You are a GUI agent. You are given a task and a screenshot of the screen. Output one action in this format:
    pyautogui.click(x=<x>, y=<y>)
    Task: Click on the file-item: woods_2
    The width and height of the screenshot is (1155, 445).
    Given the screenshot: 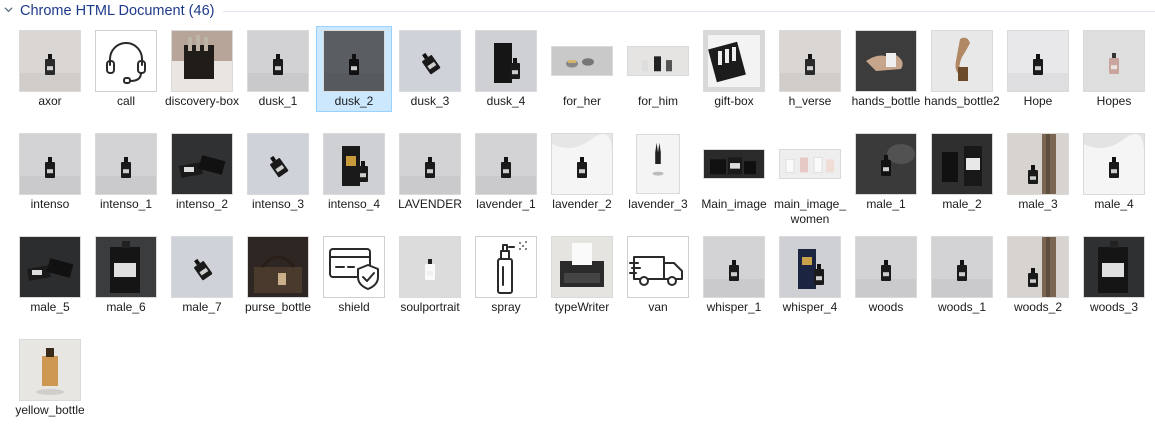 What is the action you would take?
    pyautogui.click(x=1038, y=281)
    